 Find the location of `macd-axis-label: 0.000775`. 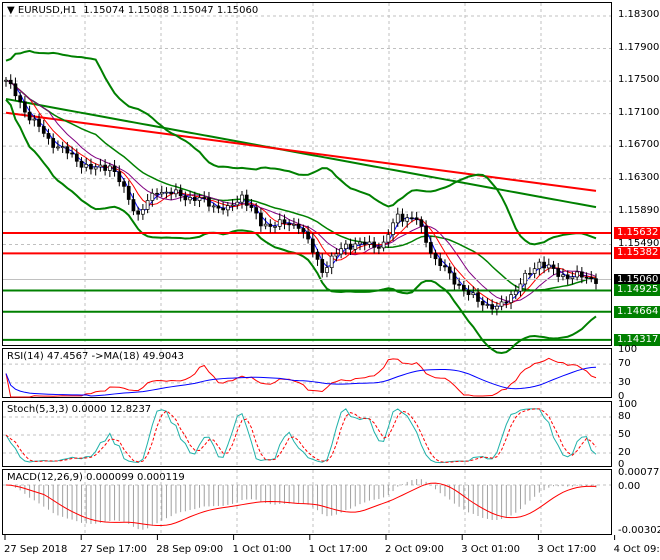

macd-axis-label: 0.000775 is located at coordinates (639, 473).